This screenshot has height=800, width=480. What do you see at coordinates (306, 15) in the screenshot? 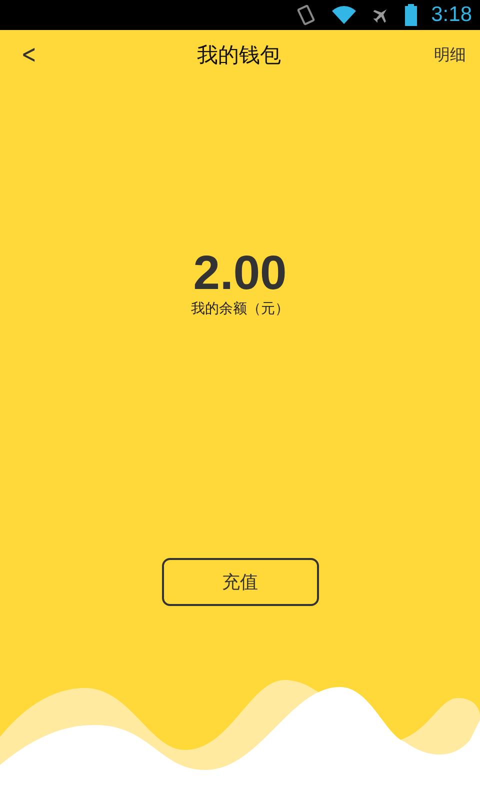
I see `vibrate-icon` at bounding box center [306, 15].